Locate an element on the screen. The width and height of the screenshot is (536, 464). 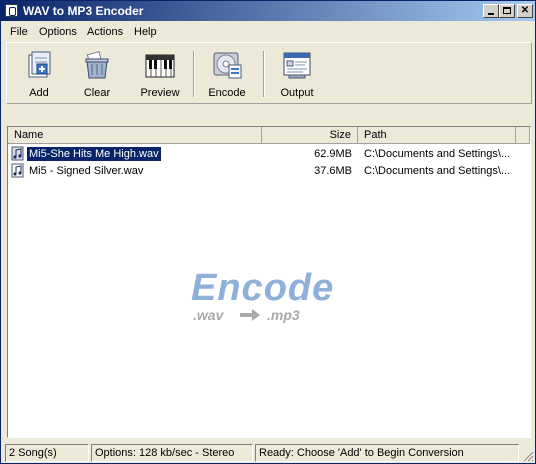
menu-file: File is located at coordinates (19, 32).